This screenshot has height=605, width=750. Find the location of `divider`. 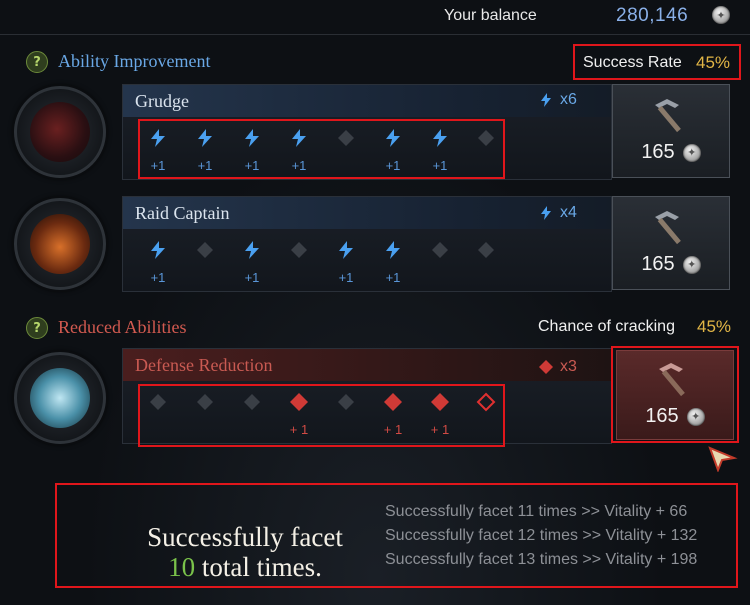

divider is located at coordinates (375, 34).